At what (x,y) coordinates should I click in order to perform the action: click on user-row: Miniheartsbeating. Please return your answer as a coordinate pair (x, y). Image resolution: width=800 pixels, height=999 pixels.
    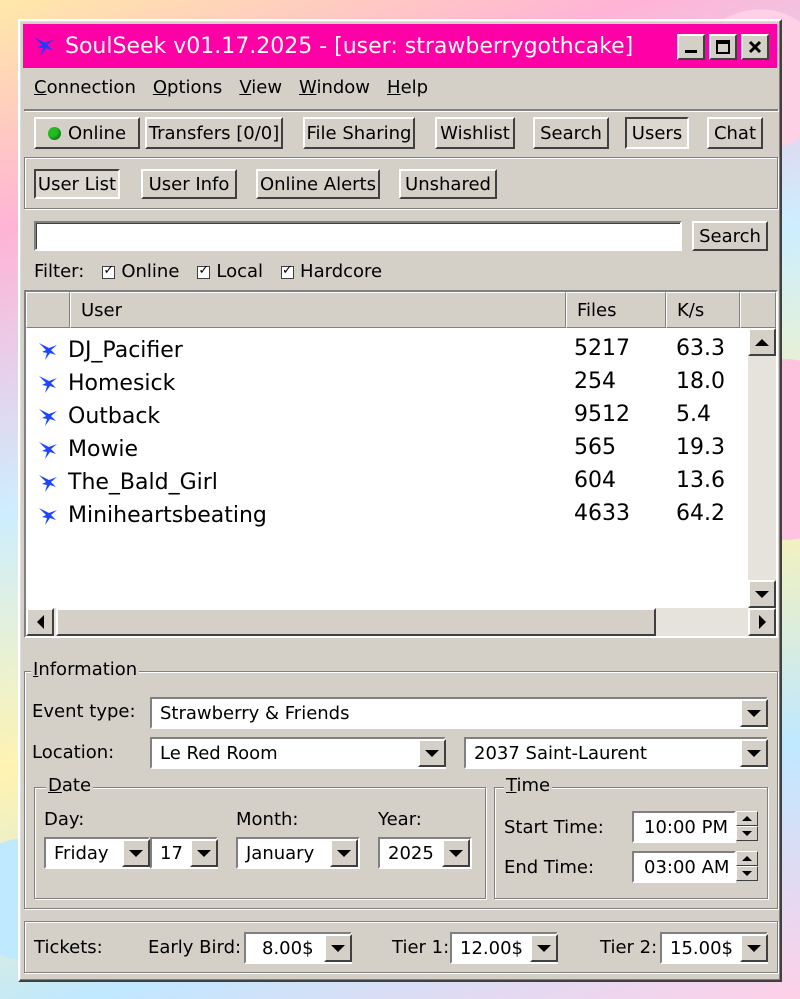
    Looking at the image, I should click on (151, 515).